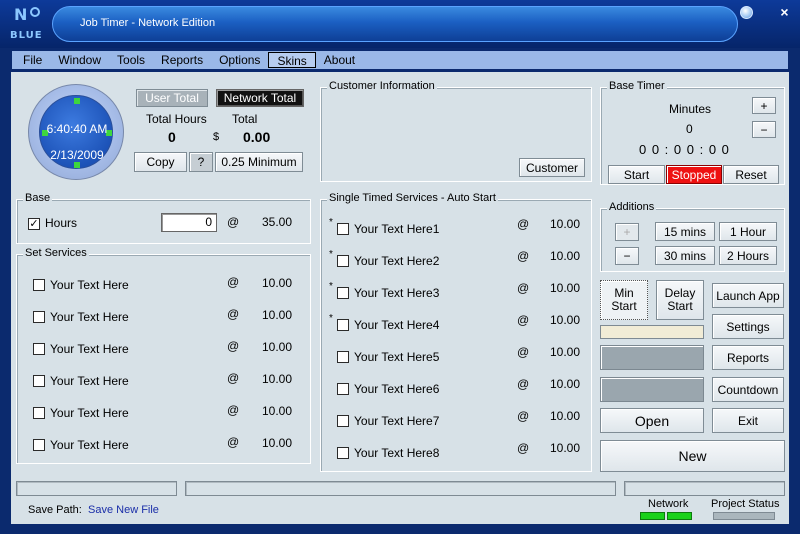 This screenshot has width=800, height=534. I want to click on timer-stopped-status: Stopped, so click(694, 174).